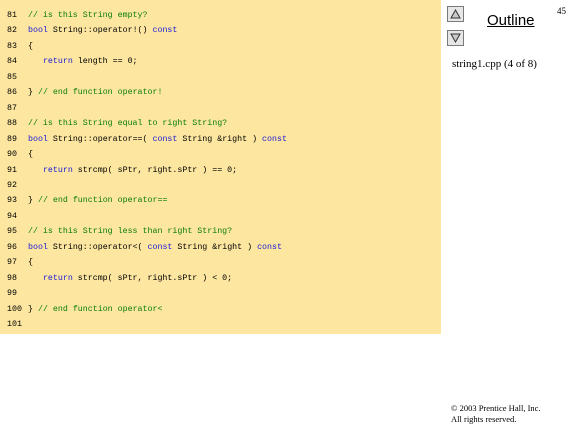 The height and width of the screenshot is (431, 575). What do you see at coordinates (220, 325) in the screenshot?
I see `code-line: 101` at bounding box center [220, 325].